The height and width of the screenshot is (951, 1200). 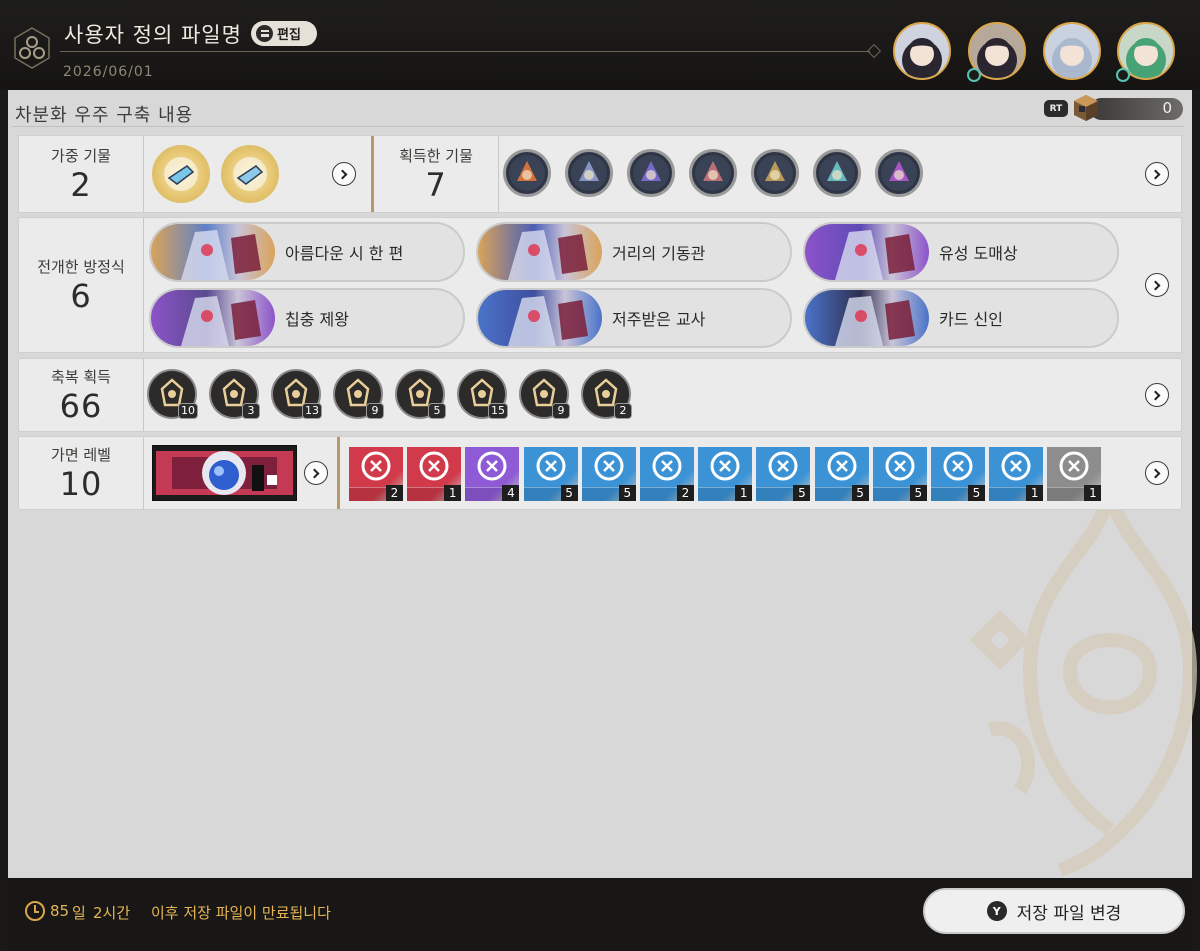 I want to click on rt-value: 0, so click(x=1167, y=108).